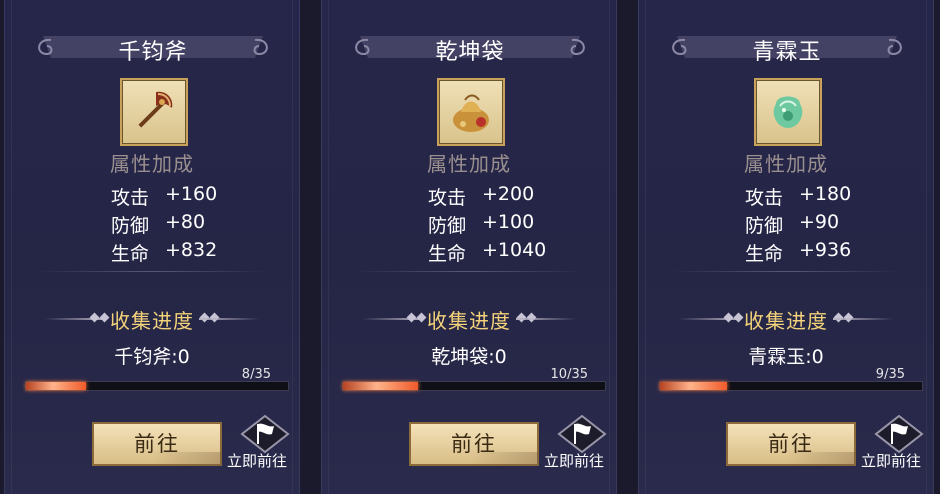 This screenshot has height=494, width=940. I want to click on card-title: 乾坤袋, so click(470, 52).